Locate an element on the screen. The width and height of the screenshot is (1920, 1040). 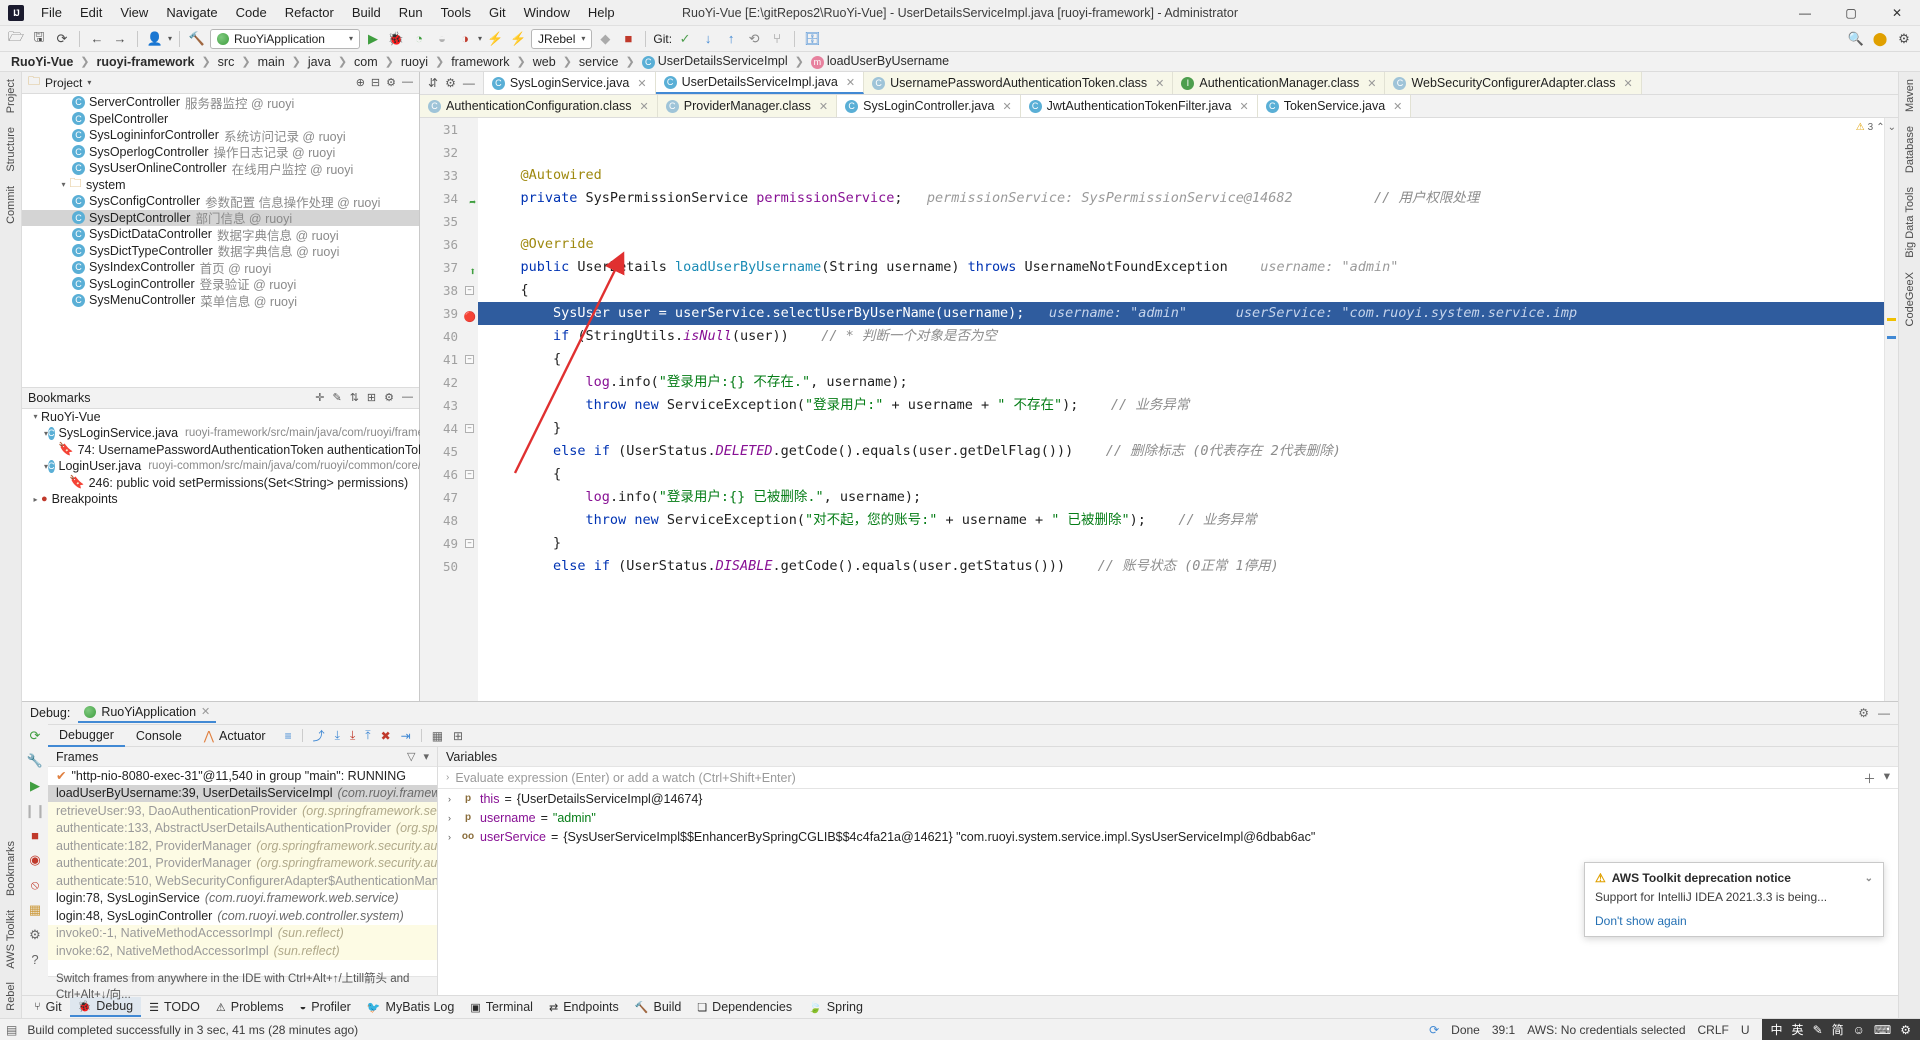
code-line: log.info("登录用户:{} 已被删除.", username); is located at coordinates (1181, 497).